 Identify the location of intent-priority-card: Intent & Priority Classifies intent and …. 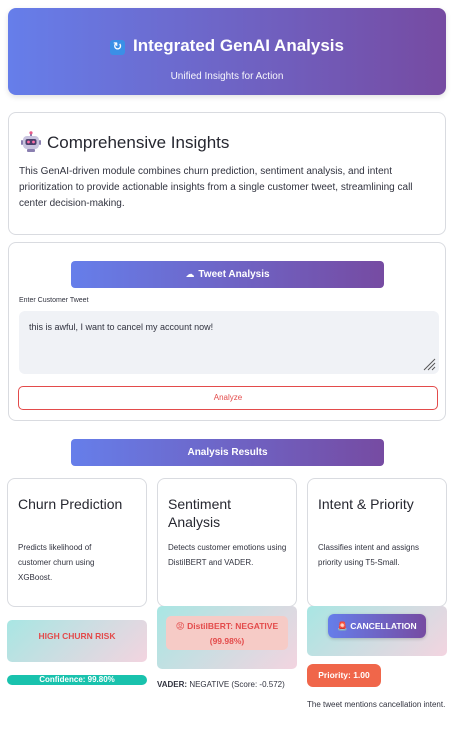
(377, 542).